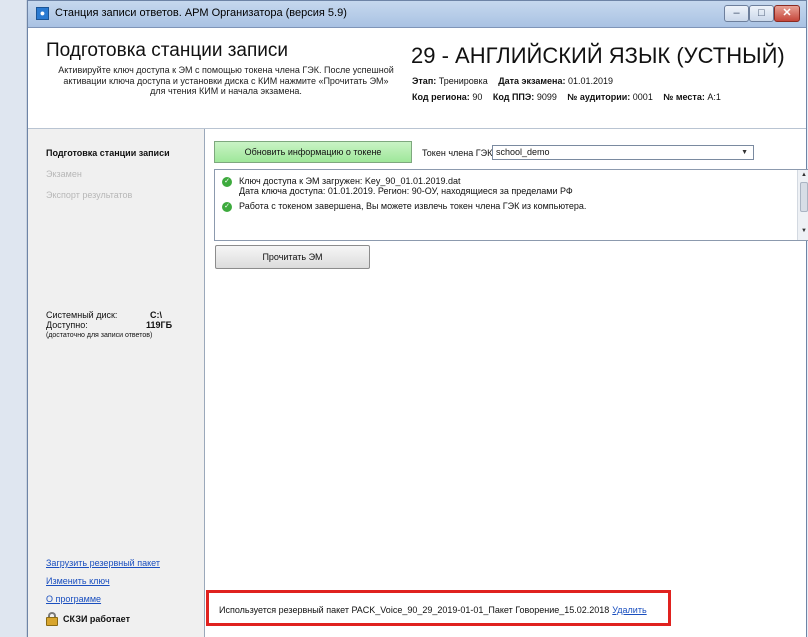 The height and width of the screenshot is (637, 808). I want to click on close-button: ✕, so click(787, 13).